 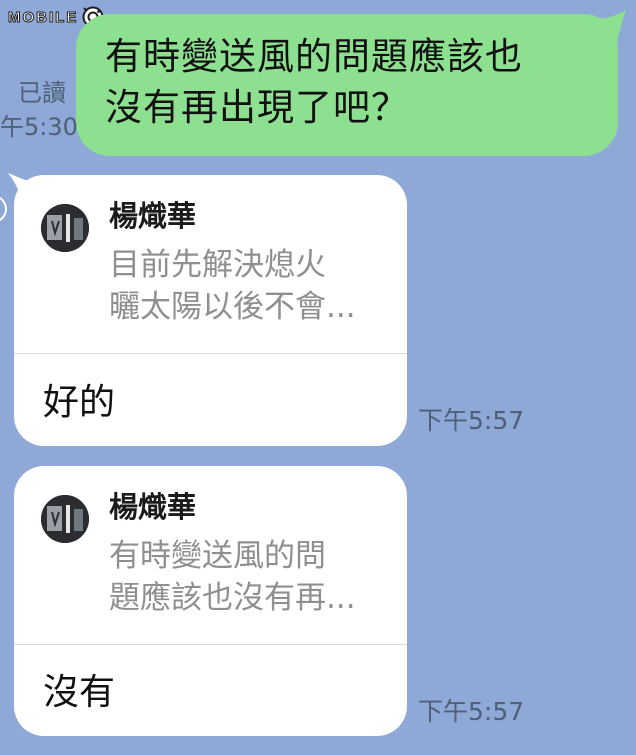 I want to click on reply-message-text: 沒有, so click(x=79, y=692).